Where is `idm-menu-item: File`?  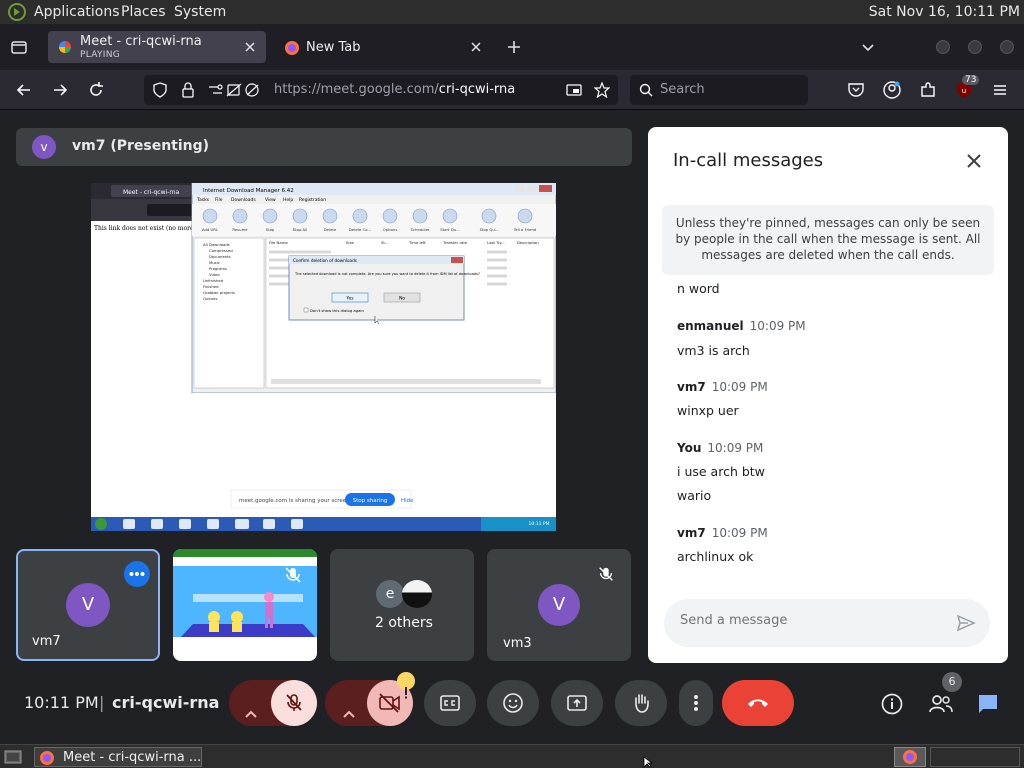 idm-menu-item: File is located at coordinates (219, 200).